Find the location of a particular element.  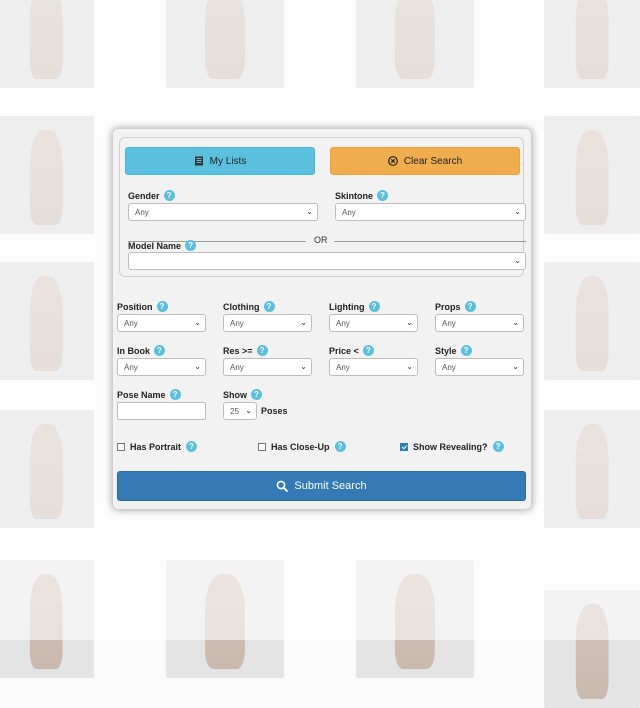

props-label: Props? is located at coordinates (455, 306).